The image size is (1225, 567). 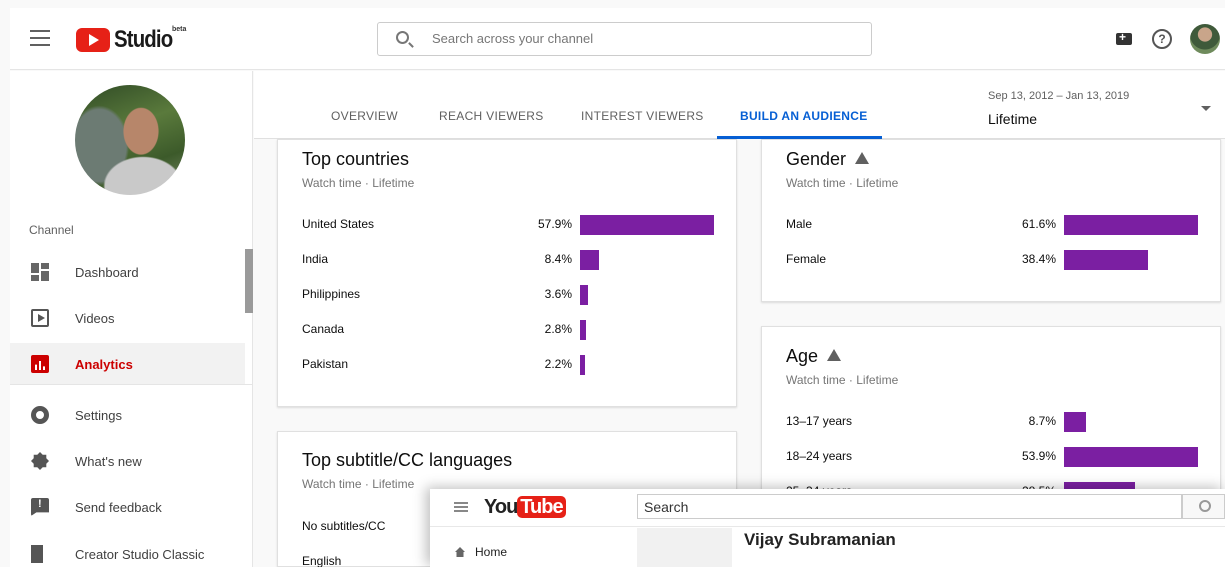 I want to click on sidebar-item-whats-new: What's new, so click(x=127, y=461).